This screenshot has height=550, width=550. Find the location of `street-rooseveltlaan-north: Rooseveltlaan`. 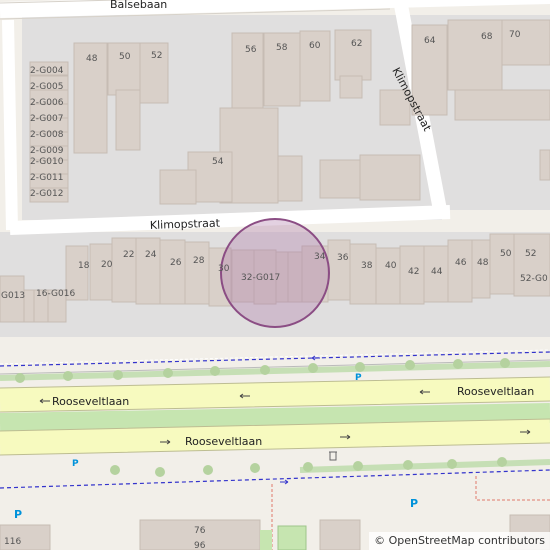

street-rooseveltlaan-north: Rooseveltlaan is located at coordinates (90, 401).